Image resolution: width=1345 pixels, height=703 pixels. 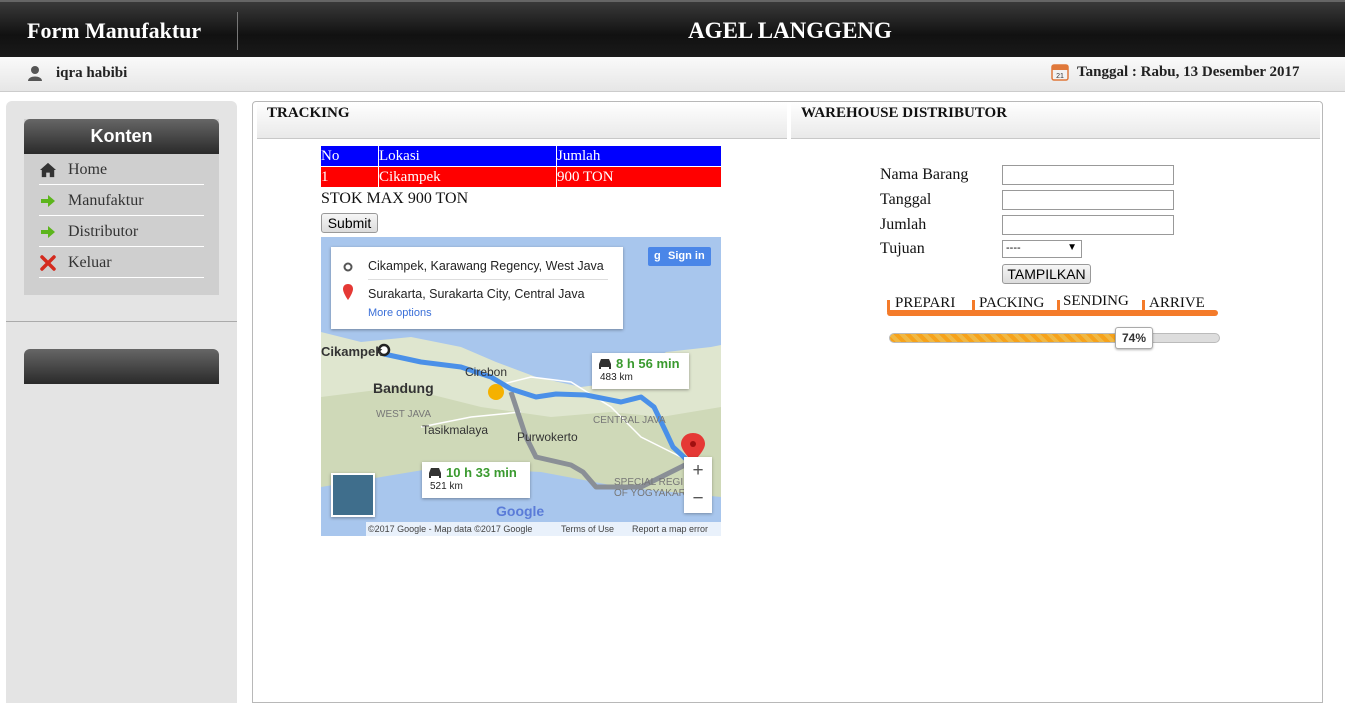 I want to click on route-2-time: 10 h 33 min, so click(x=481, y=472).